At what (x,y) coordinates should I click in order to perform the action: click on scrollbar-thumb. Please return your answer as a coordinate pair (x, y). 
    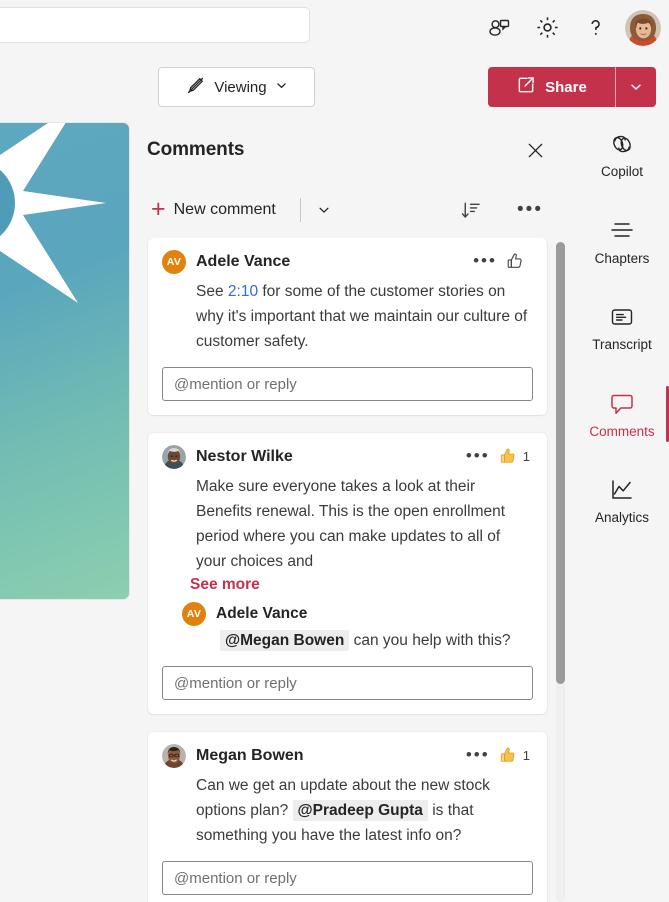
    Looking at the image, I should click on (560, 463).